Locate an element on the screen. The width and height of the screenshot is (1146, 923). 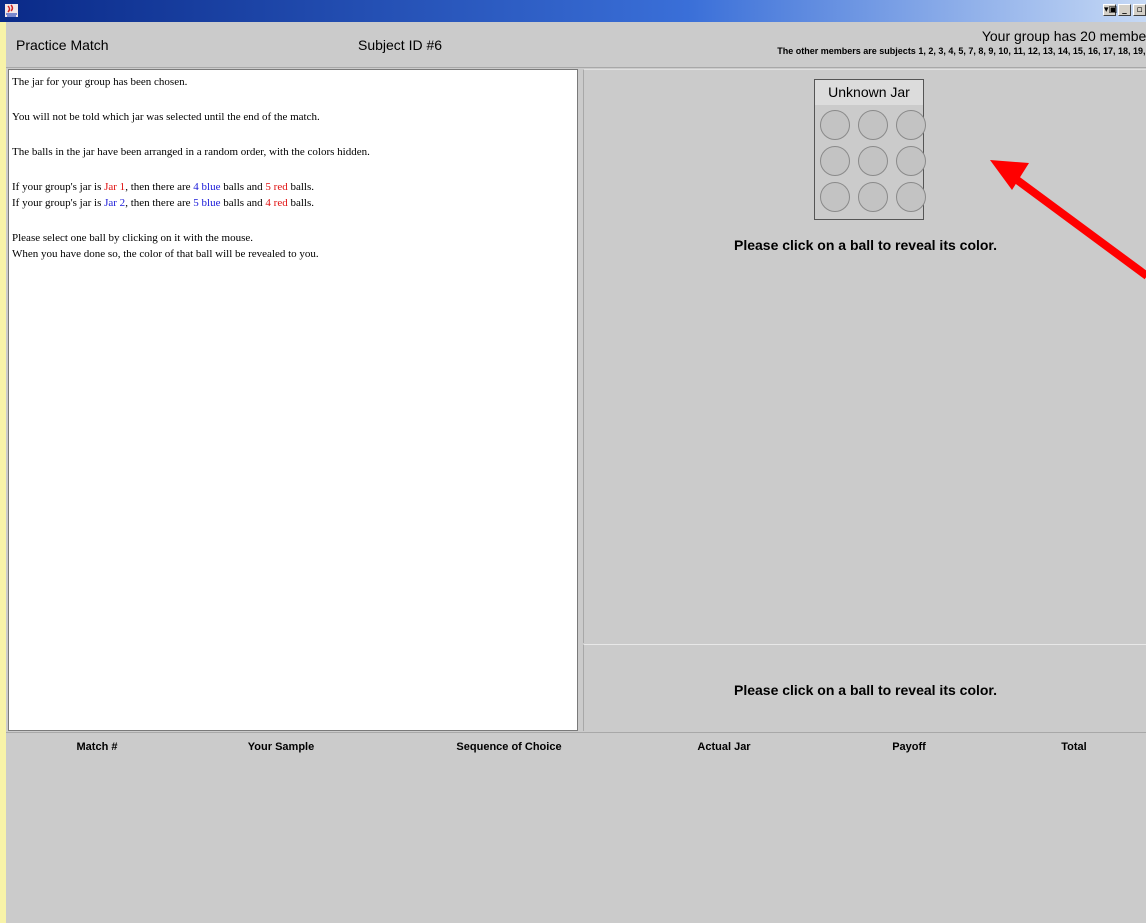
blue-count: 4 blue is located at coordinates (207, 187).